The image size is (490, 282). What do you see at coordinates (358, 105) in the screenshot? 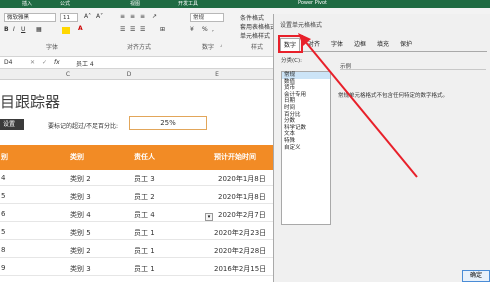
I see `red-arrow-icon` at bounding box center [358, 105].